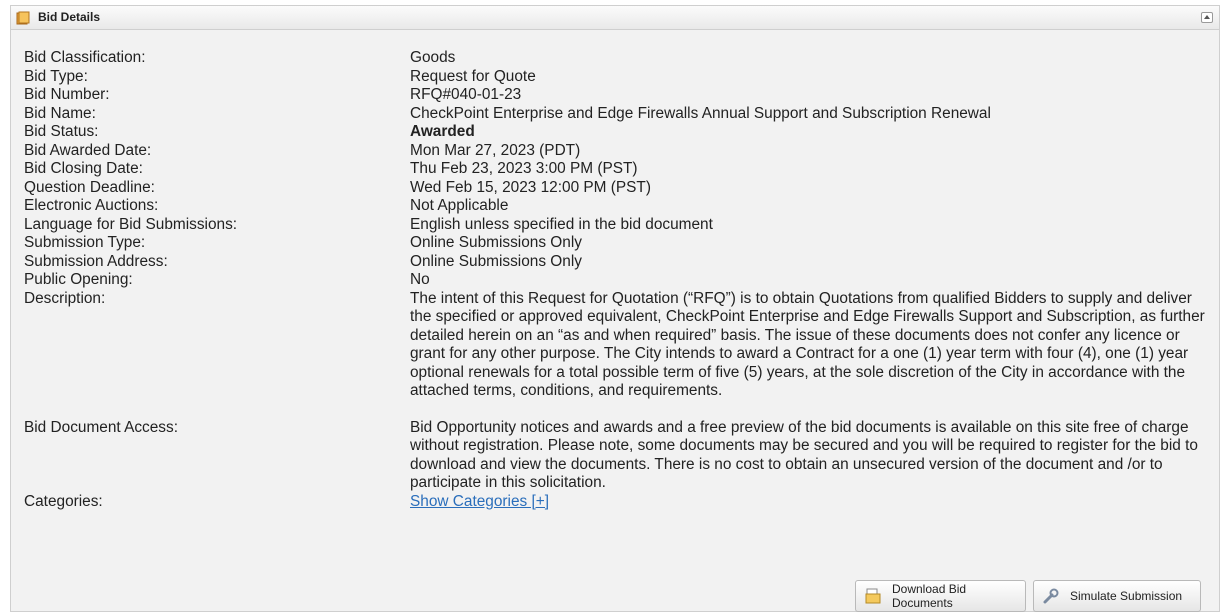  Describe the element at coordinates (433, 57) in the screenshot. I see `detail-value: Goods` at that location.